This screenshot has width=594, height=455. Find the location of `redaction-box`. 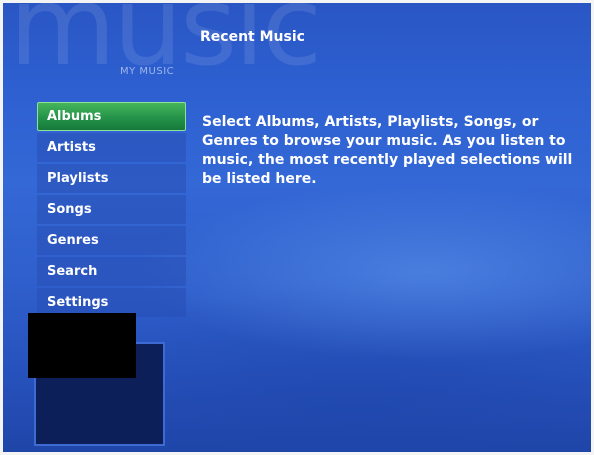

redaction-box is located at coordinates (82, 345).